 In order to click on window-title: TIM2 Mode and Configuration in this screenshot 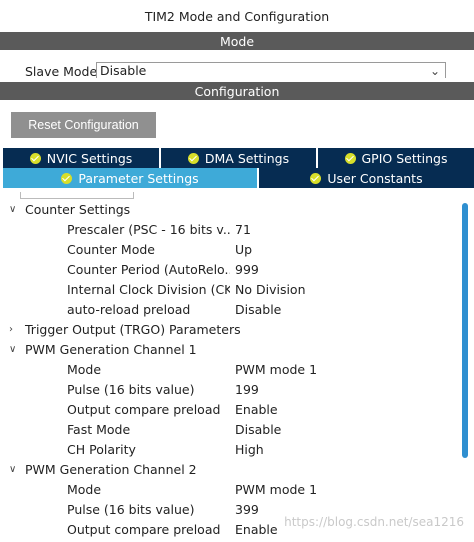, I will do `click(237, 16)`.